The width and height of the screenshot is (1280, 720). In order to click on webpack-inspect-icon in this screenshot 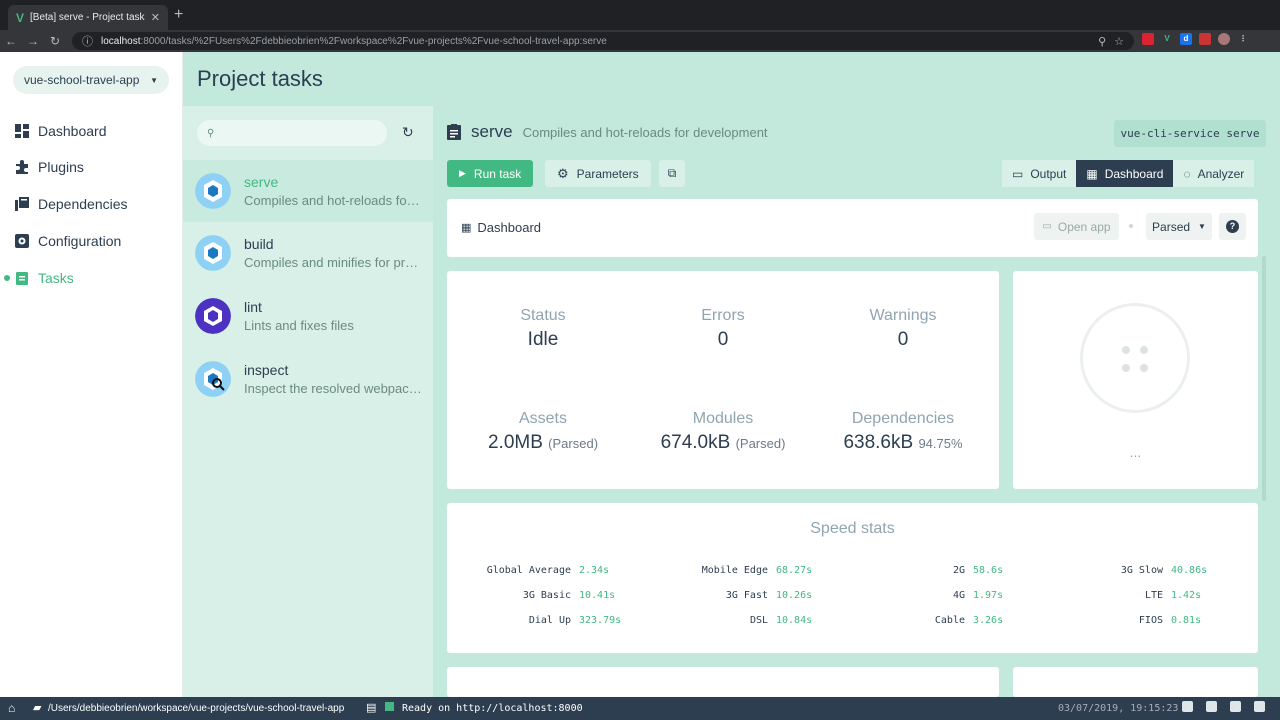, I will do `click(213, 379)`.